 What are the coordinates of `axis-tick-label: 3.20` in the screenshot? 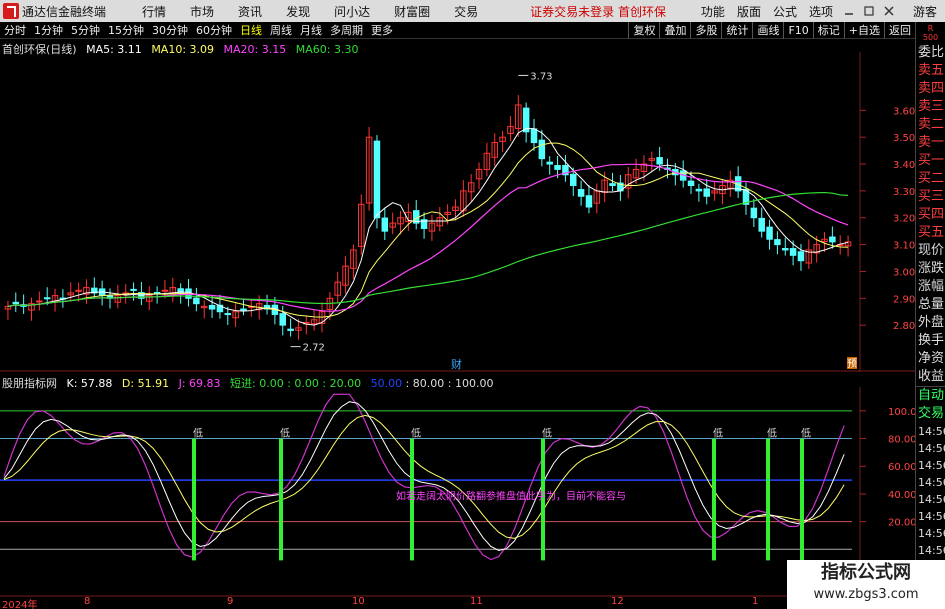 It's located at (904, 219).